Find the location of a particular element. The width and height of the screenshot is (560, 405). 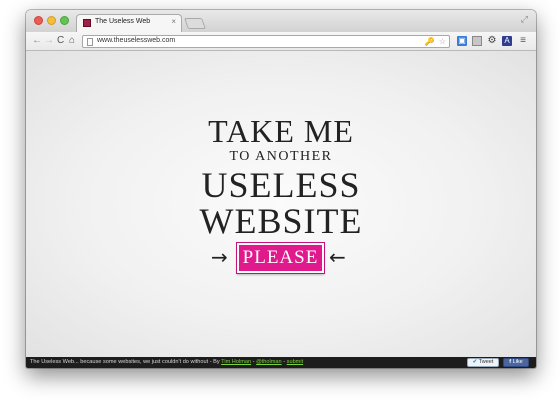

tweet-button: ✔ Tweet is located at coordinates (483, 362).